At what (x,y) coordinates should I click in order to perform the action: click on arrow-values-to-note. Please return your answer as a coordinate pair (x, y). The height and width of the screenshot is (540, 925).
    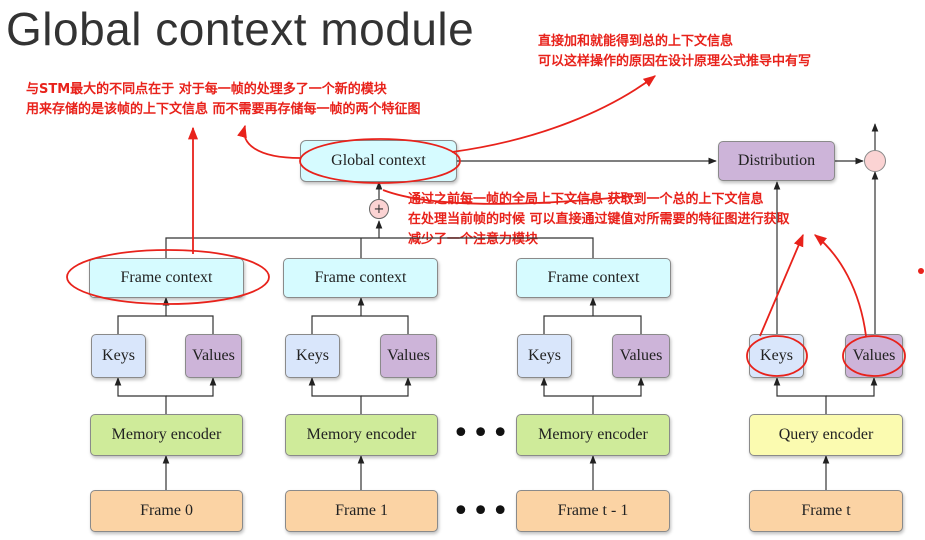
    Looking at the image, I should click on (840, 285).